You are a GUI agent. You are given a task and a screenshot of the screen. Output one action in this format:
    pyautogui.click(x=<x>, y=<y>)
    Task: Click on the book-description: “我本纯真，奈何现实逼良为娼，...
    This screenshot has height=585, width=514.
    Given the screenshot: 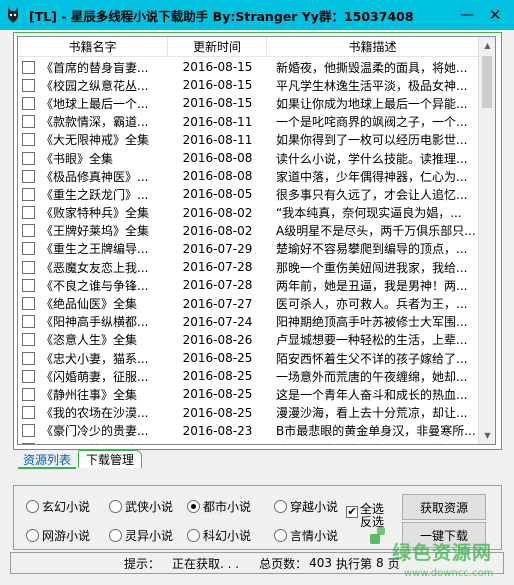 What is the action you would take?
    pyautogui.click(x=369, y=213)
    